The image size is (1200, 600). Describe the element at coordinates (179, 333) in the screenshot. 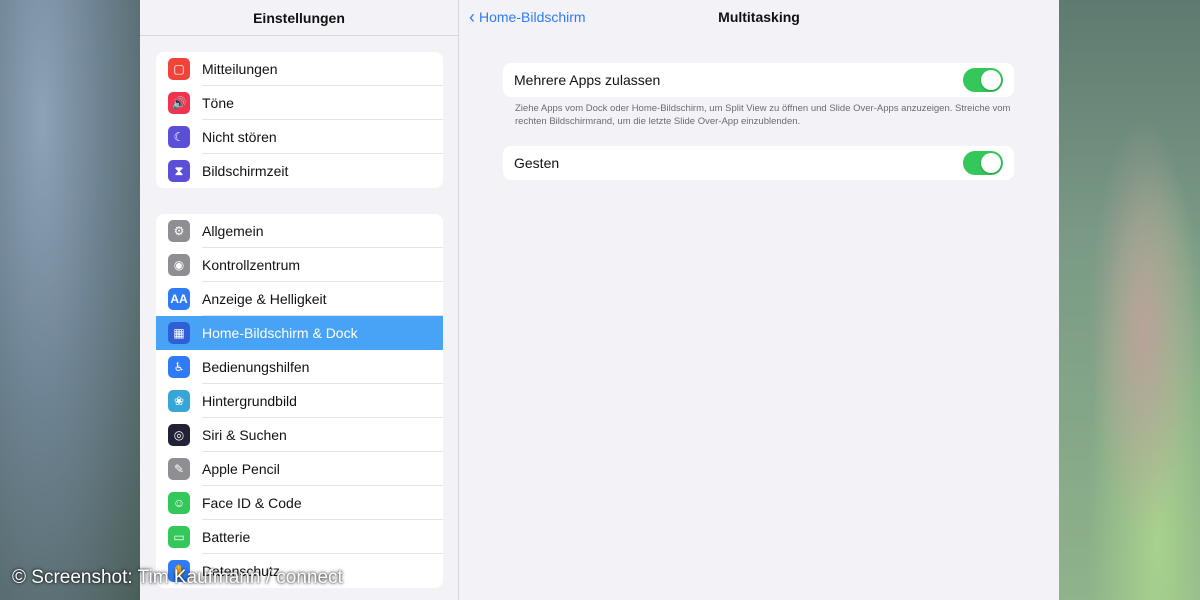

I see `home-screen-icon: ▦` at that location.